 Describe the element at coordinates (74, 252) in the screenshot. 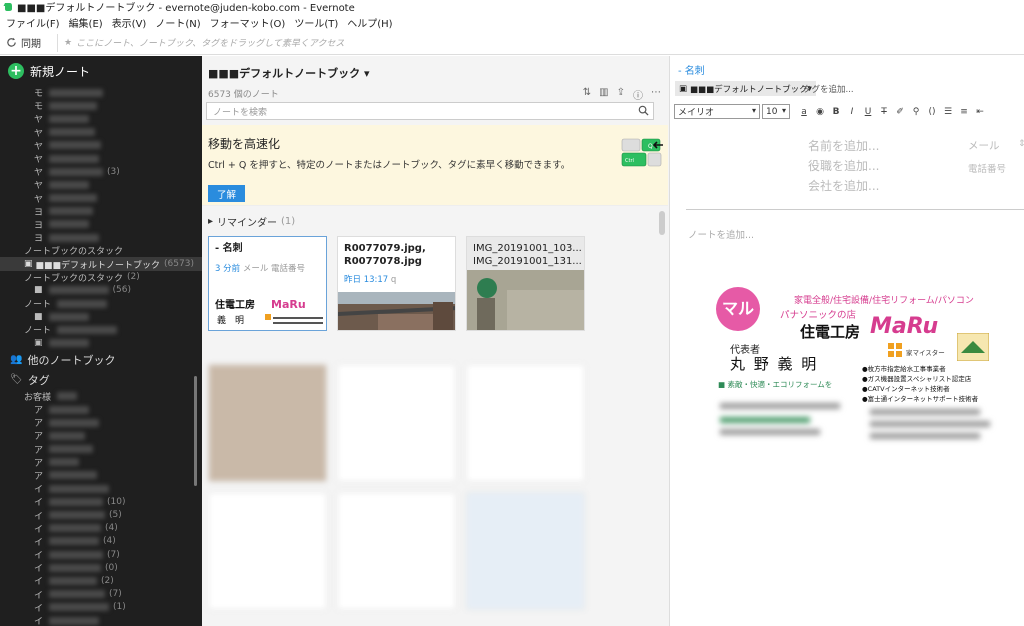

I see `notebook-stack-label: ノートブックのスタック` at that location.